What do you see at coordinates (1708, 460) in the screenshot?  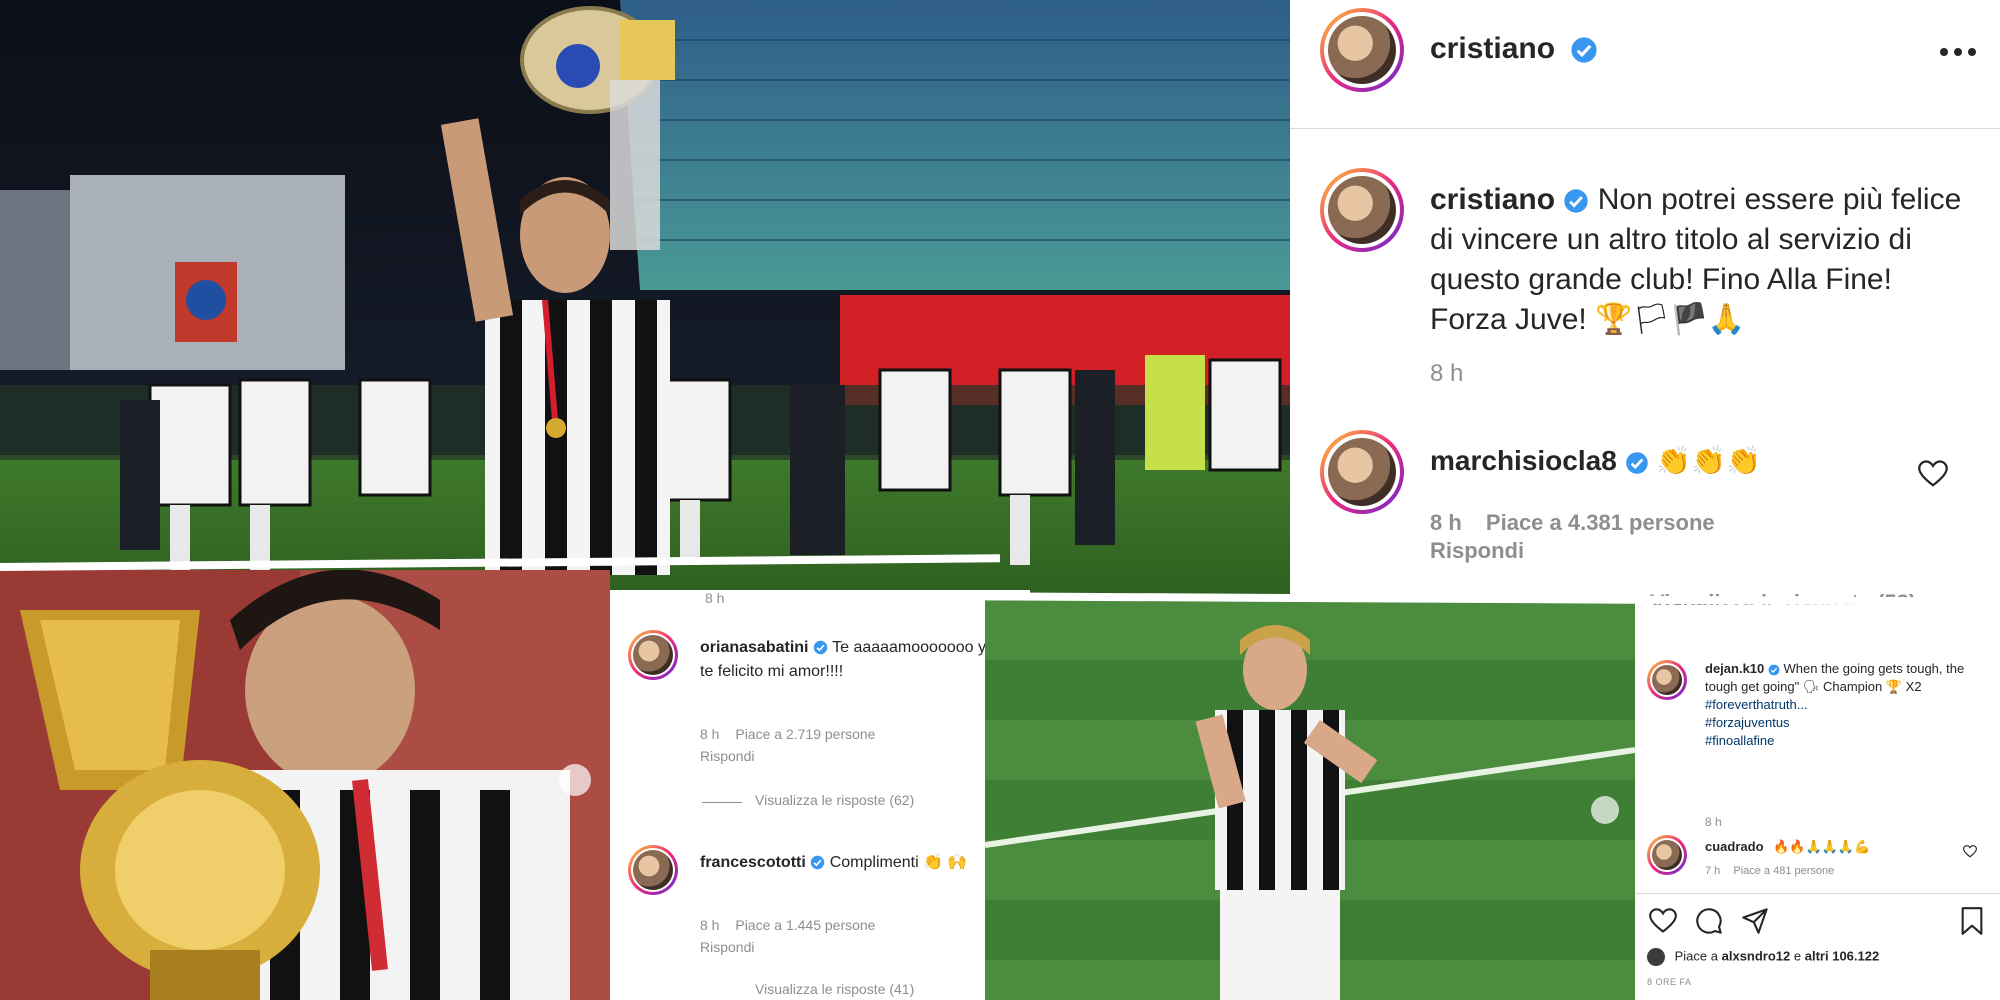 I see `comment-text: 👏👏👏` at bounding box center [1708, 460].